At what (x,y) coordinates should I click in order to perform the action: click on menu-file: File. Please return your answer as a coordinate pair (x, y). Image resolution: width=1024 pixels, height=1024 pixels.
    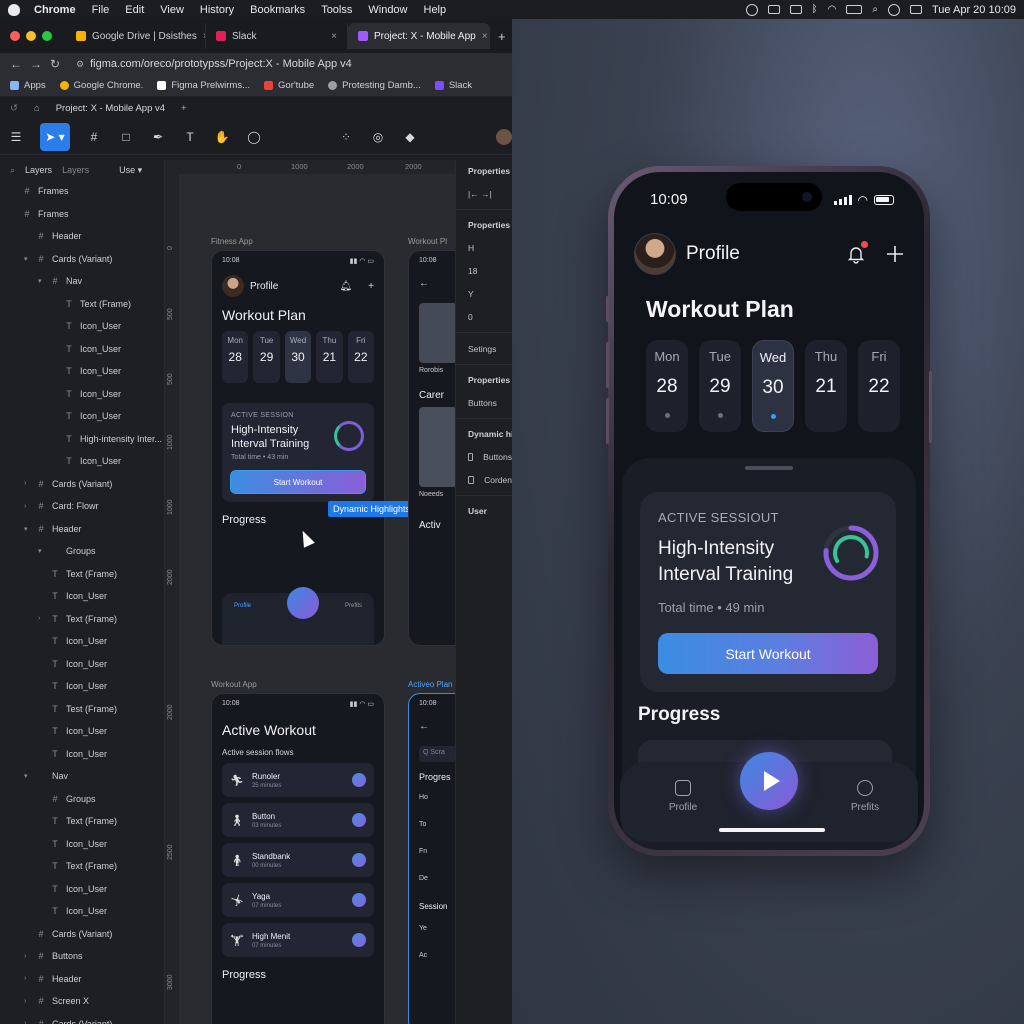
    Looking at the image, I should click on (101, 10).